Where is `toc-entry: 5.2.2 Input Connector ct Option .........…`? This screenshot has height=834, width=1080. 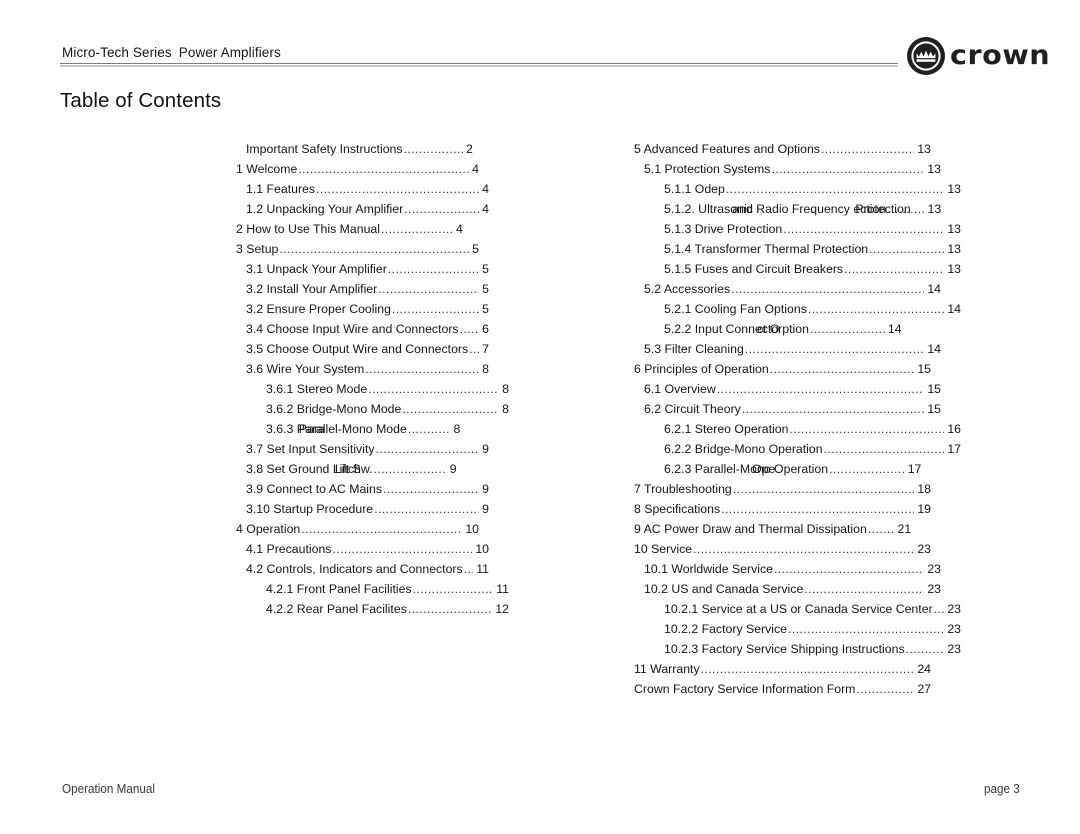 toc-entry: 5.2.2 Input Connector ct Option .........… is located at coordinates (768, 332).